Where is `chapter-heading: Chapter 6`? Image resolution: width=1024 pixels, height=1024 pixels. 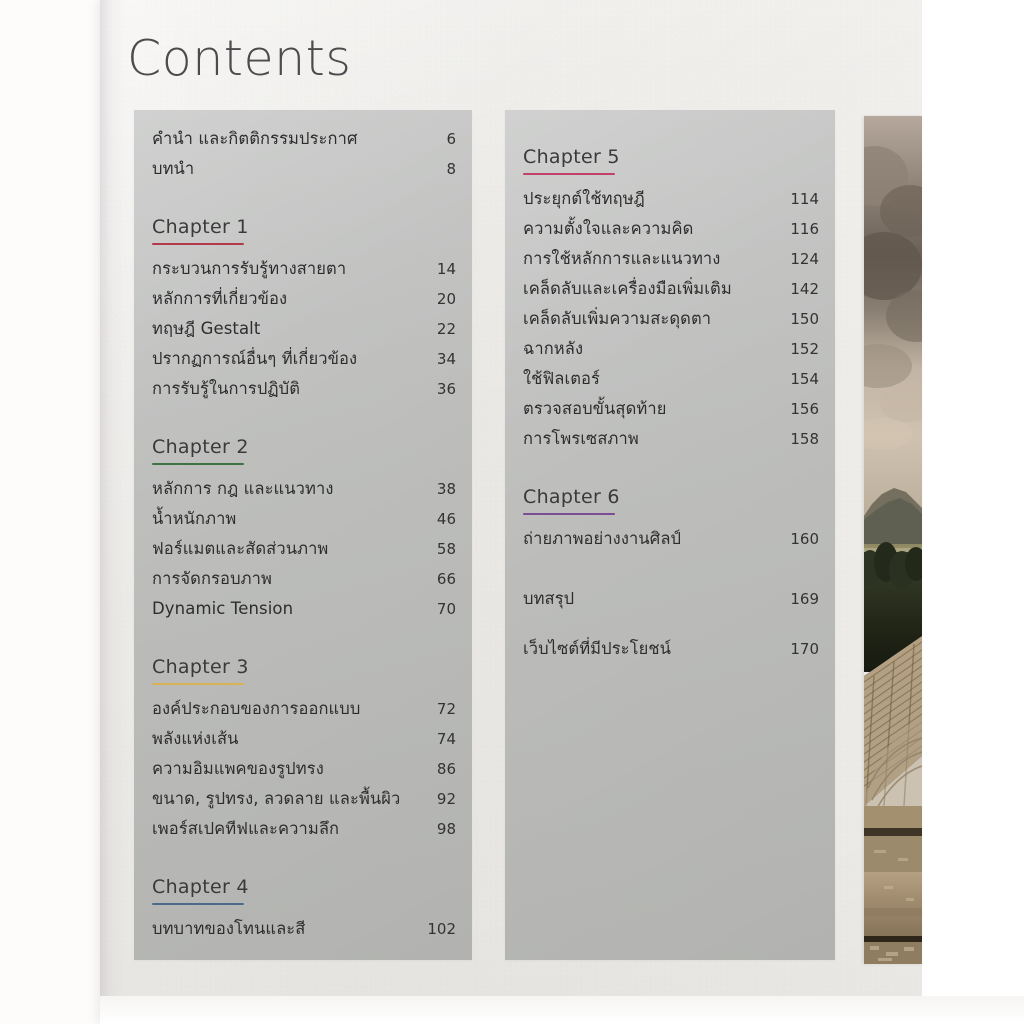 chapter-heading: Chapter 6 is located at coordinates (670, 497).